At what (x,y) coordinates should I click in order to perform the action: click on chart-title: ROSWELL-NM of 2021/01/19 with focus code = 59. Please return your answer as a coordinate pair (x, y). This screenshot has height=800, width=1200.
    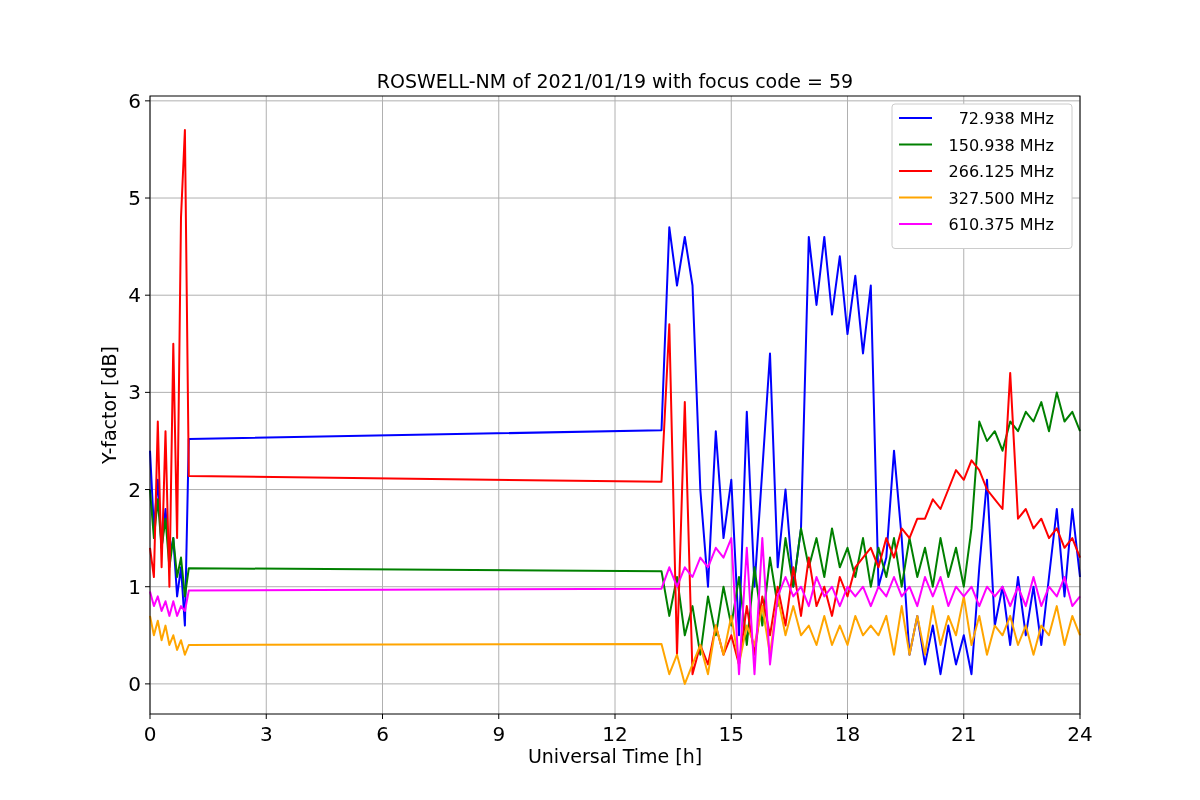
    Looking at the image, I should click on (615, 81).